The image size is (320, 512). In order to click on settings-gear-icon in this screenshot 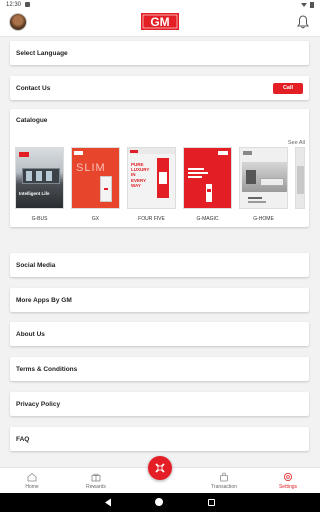, I will do `click(288, 477)`.